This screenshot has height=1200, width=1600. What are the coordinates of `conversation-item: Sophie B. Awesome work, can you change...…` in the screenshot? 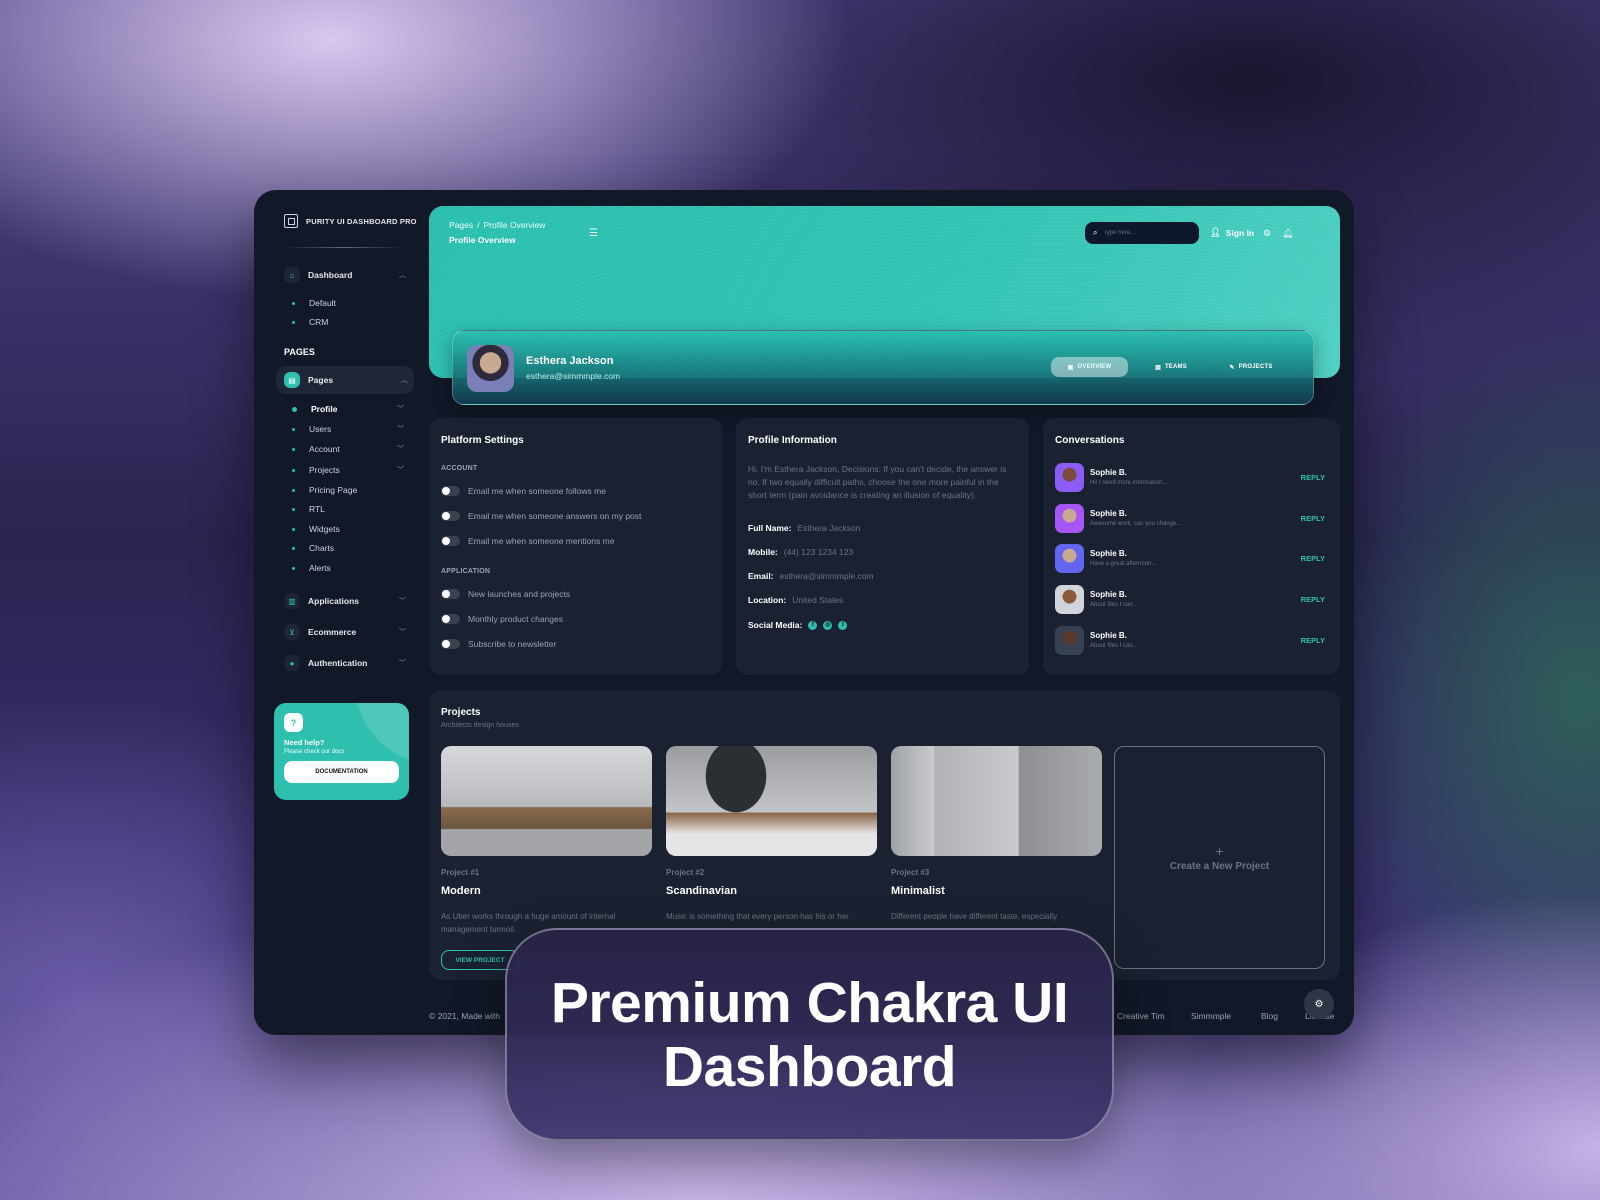 It's located at (1190, 518).